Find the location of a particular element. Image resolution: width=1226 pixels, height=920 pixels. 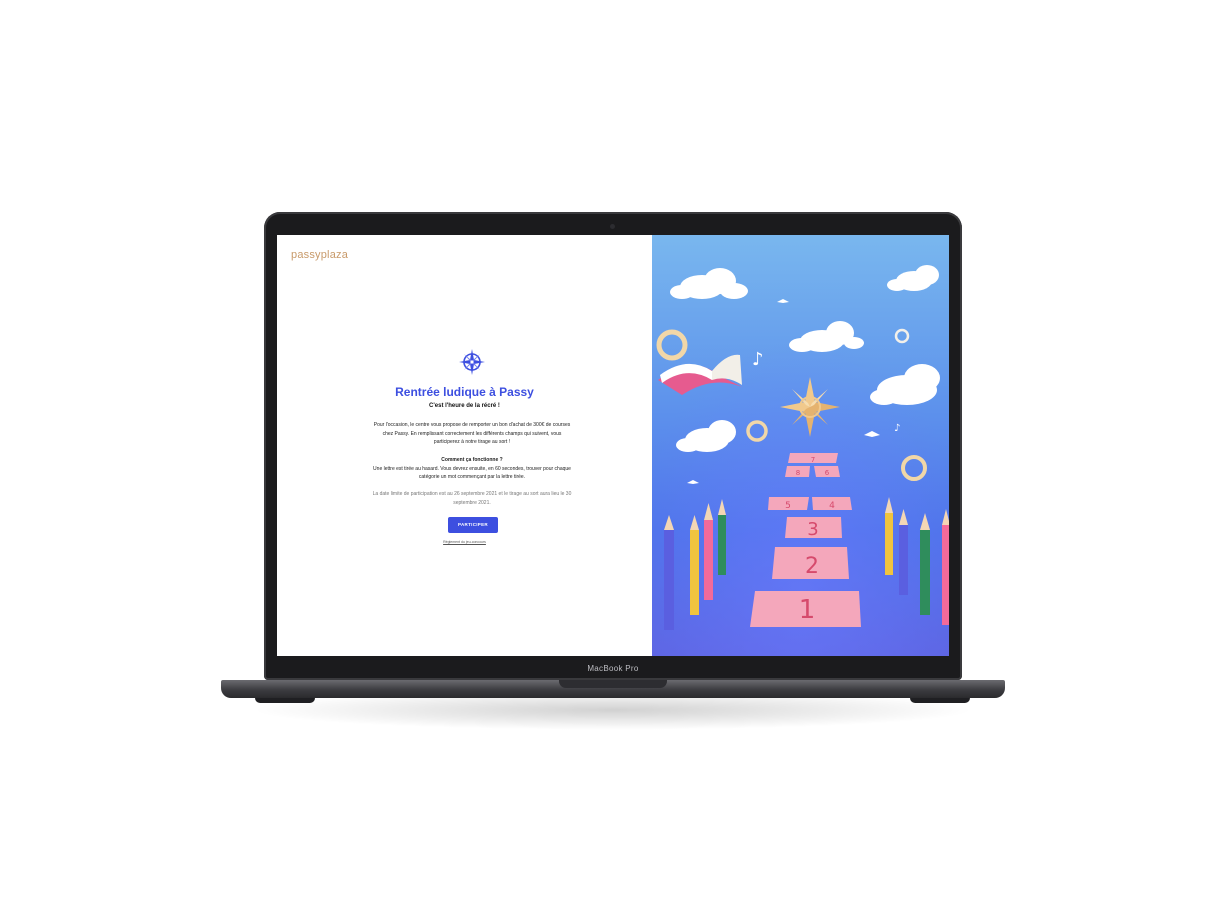

hopscotch-scene: ♪ ♪ 7 8 6 5 4 3 2 1 is located at coordinates (800, 445).